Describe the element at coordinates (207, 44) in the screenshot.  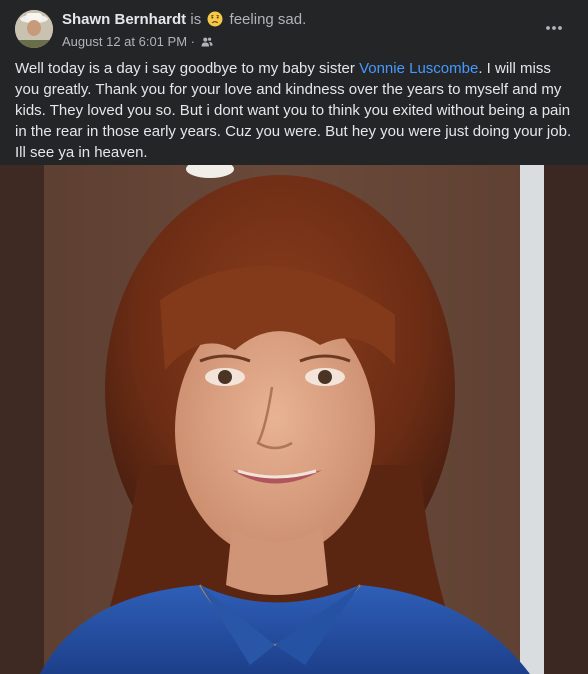
I see `friends-icon` at that location.